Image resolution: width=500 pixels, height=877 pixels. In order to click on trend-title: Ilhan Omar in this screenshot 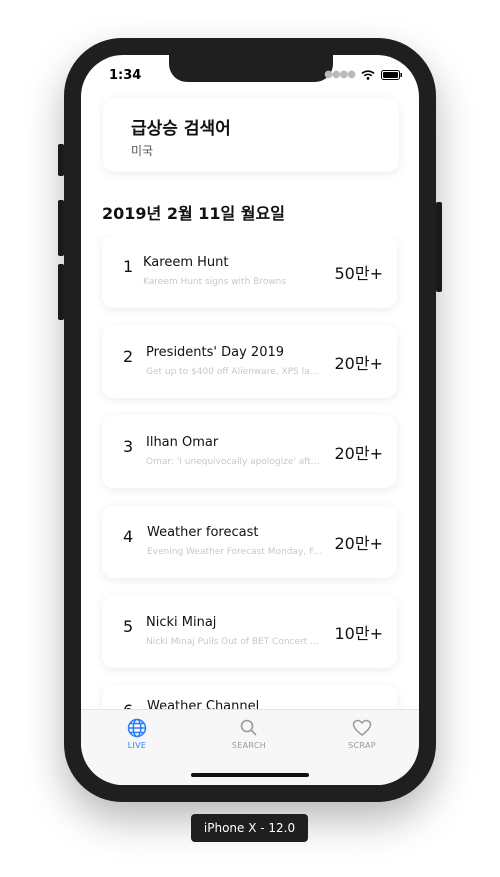, I will do `click(182, 442)`.